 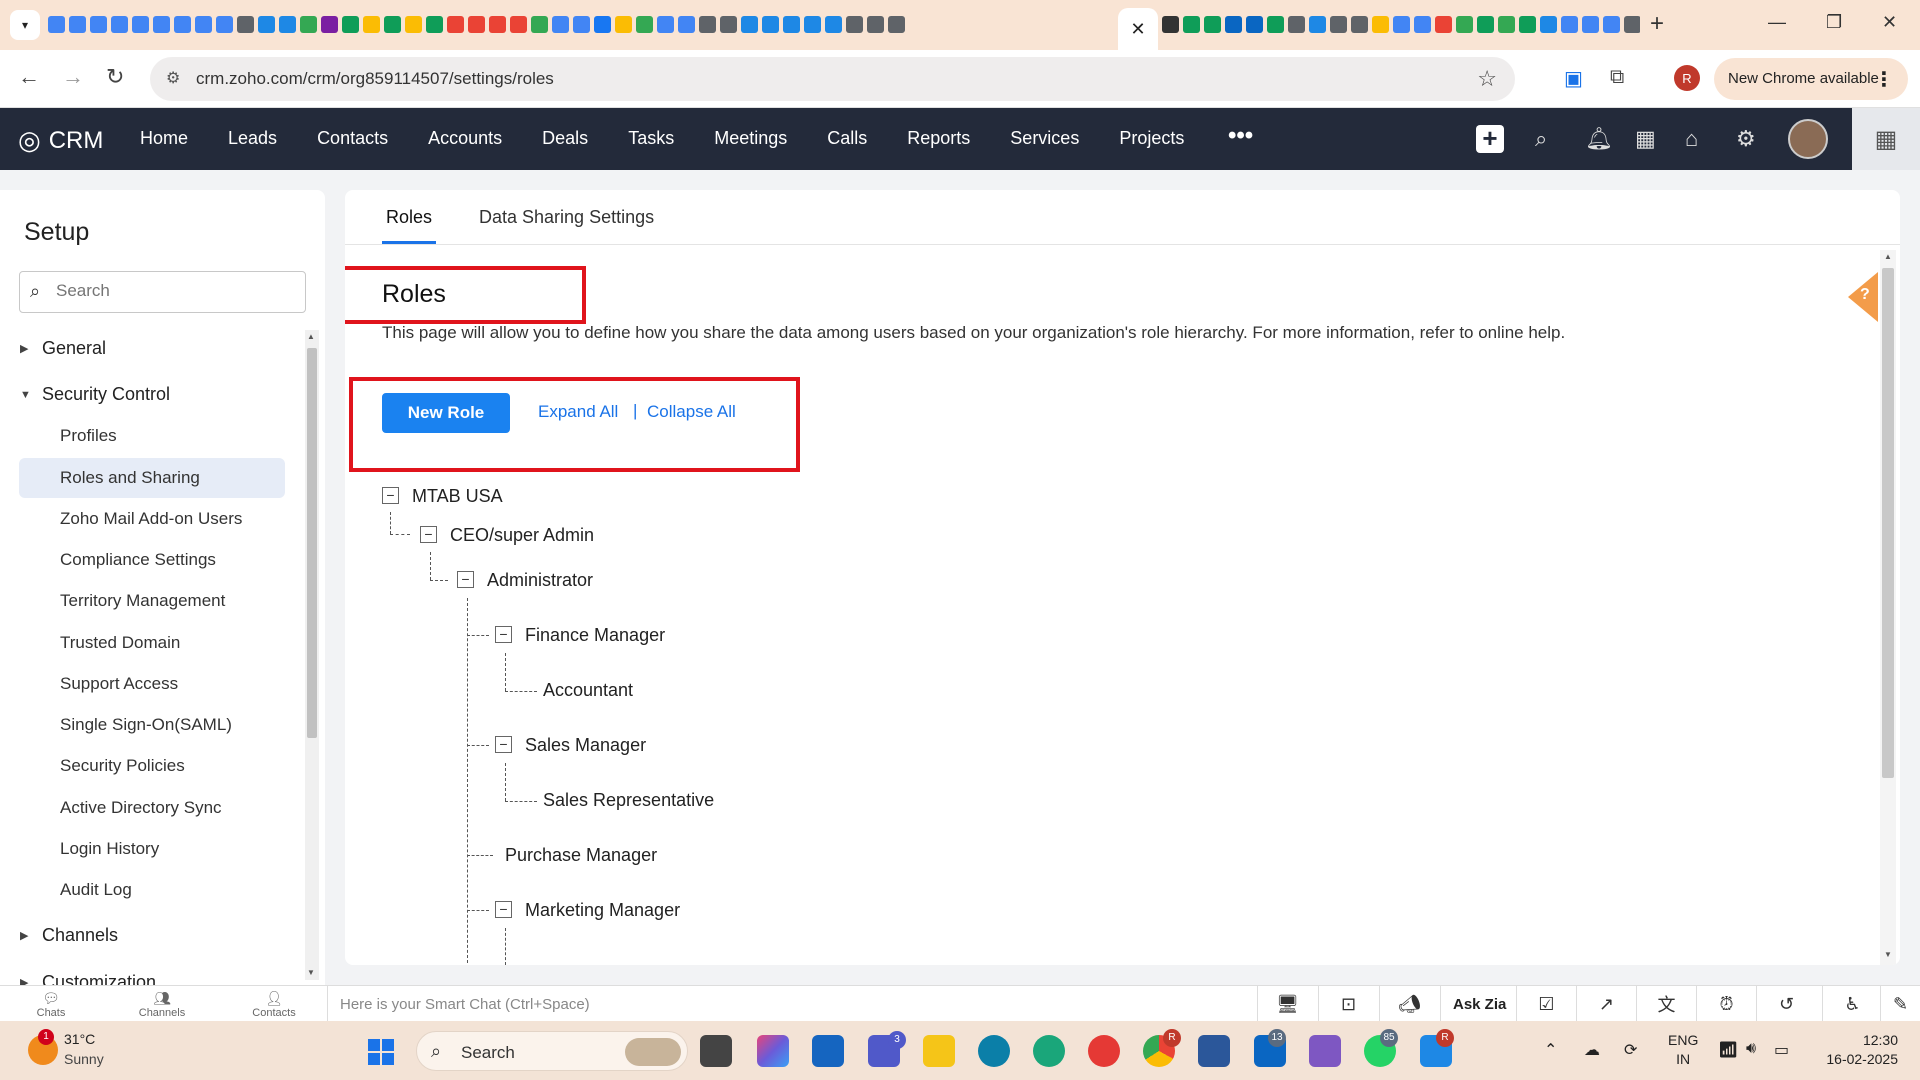 What do you see at coordinates (29, 77) in the screenshot?
I see `back-icon: ←` at bounding box center [29, 77].